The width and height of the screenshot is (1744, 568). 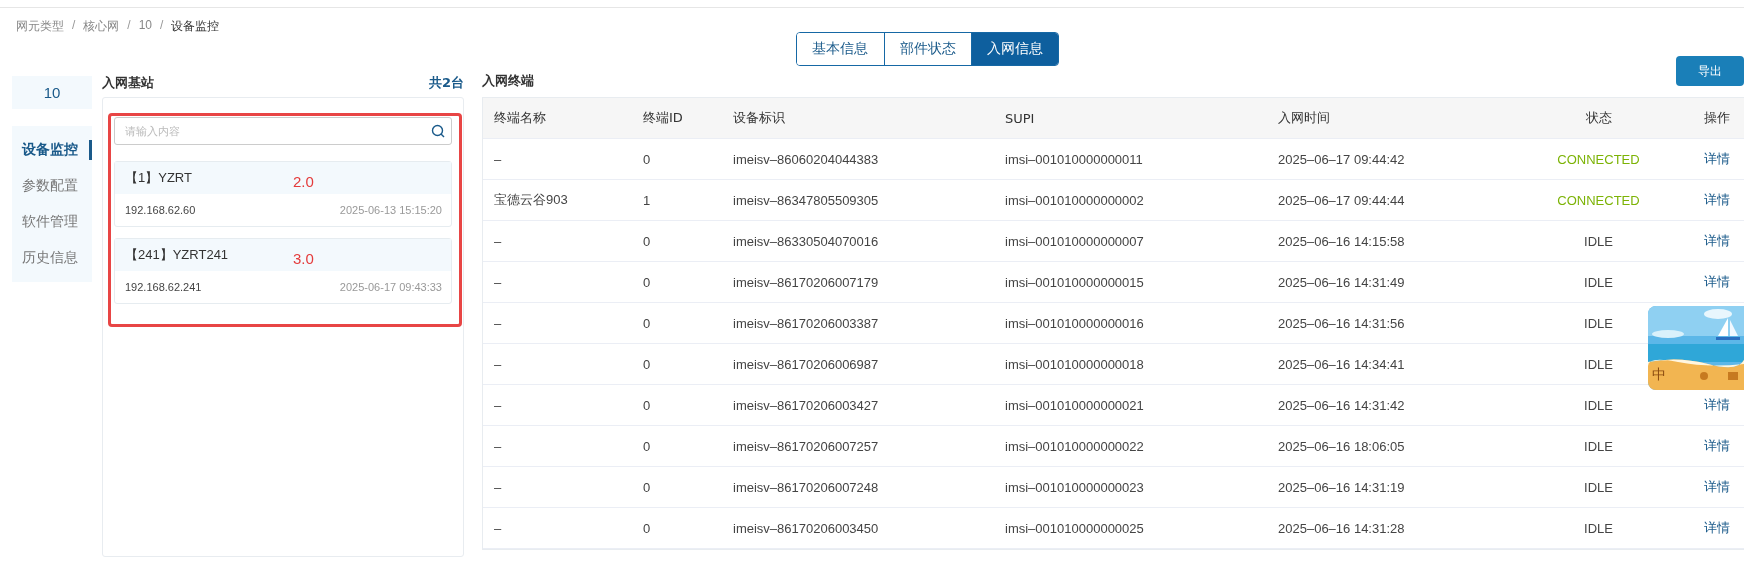 I want to click on table-cell-text: imeisv–86170206007179, so click(x=806, y=282).